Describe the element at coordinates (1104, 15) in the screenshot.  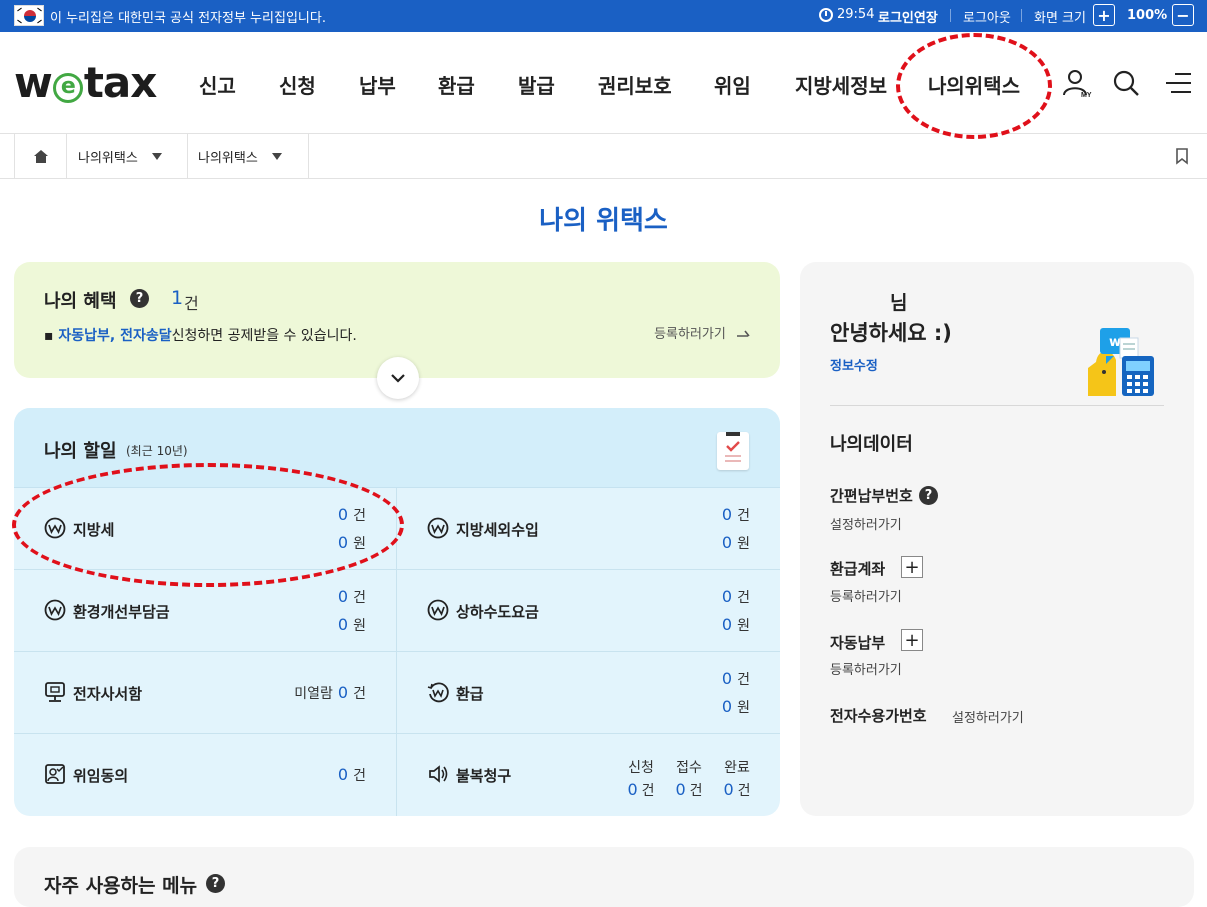
I see `zoom-in-button: +` at that location.